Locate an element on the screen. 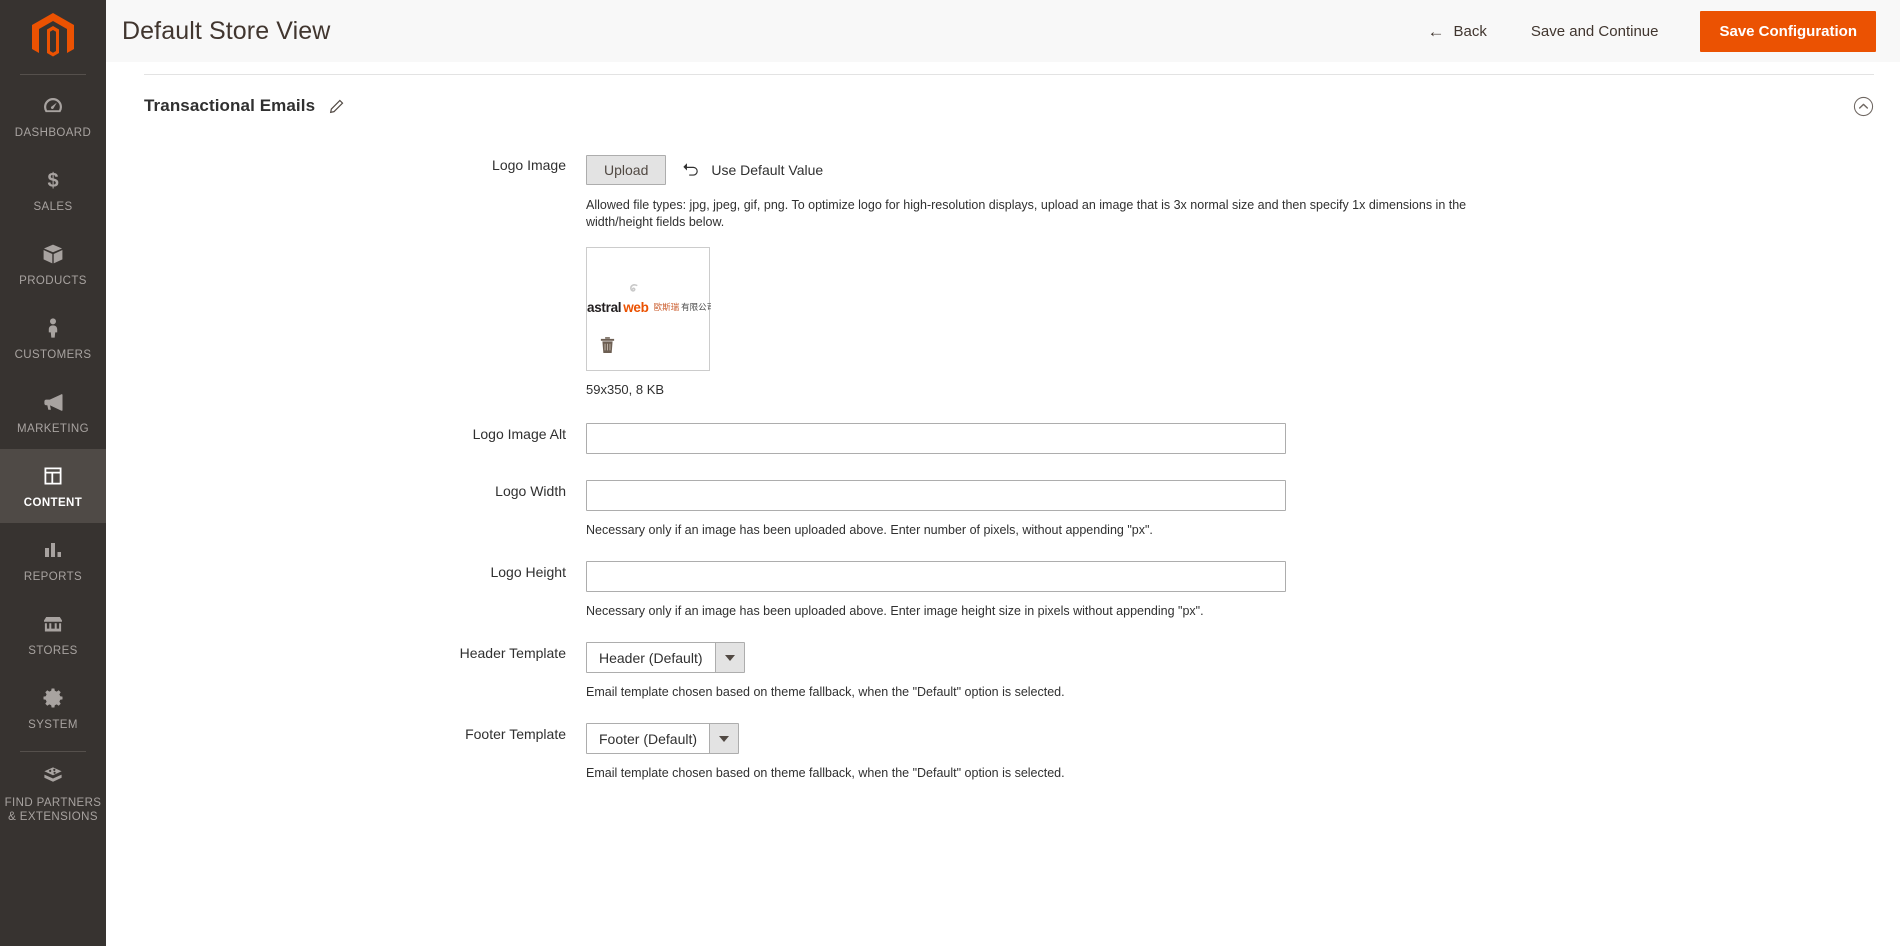 This screenshot has height=946, width=1900. field-label: Logo Image is located at coordinates (529, 165).